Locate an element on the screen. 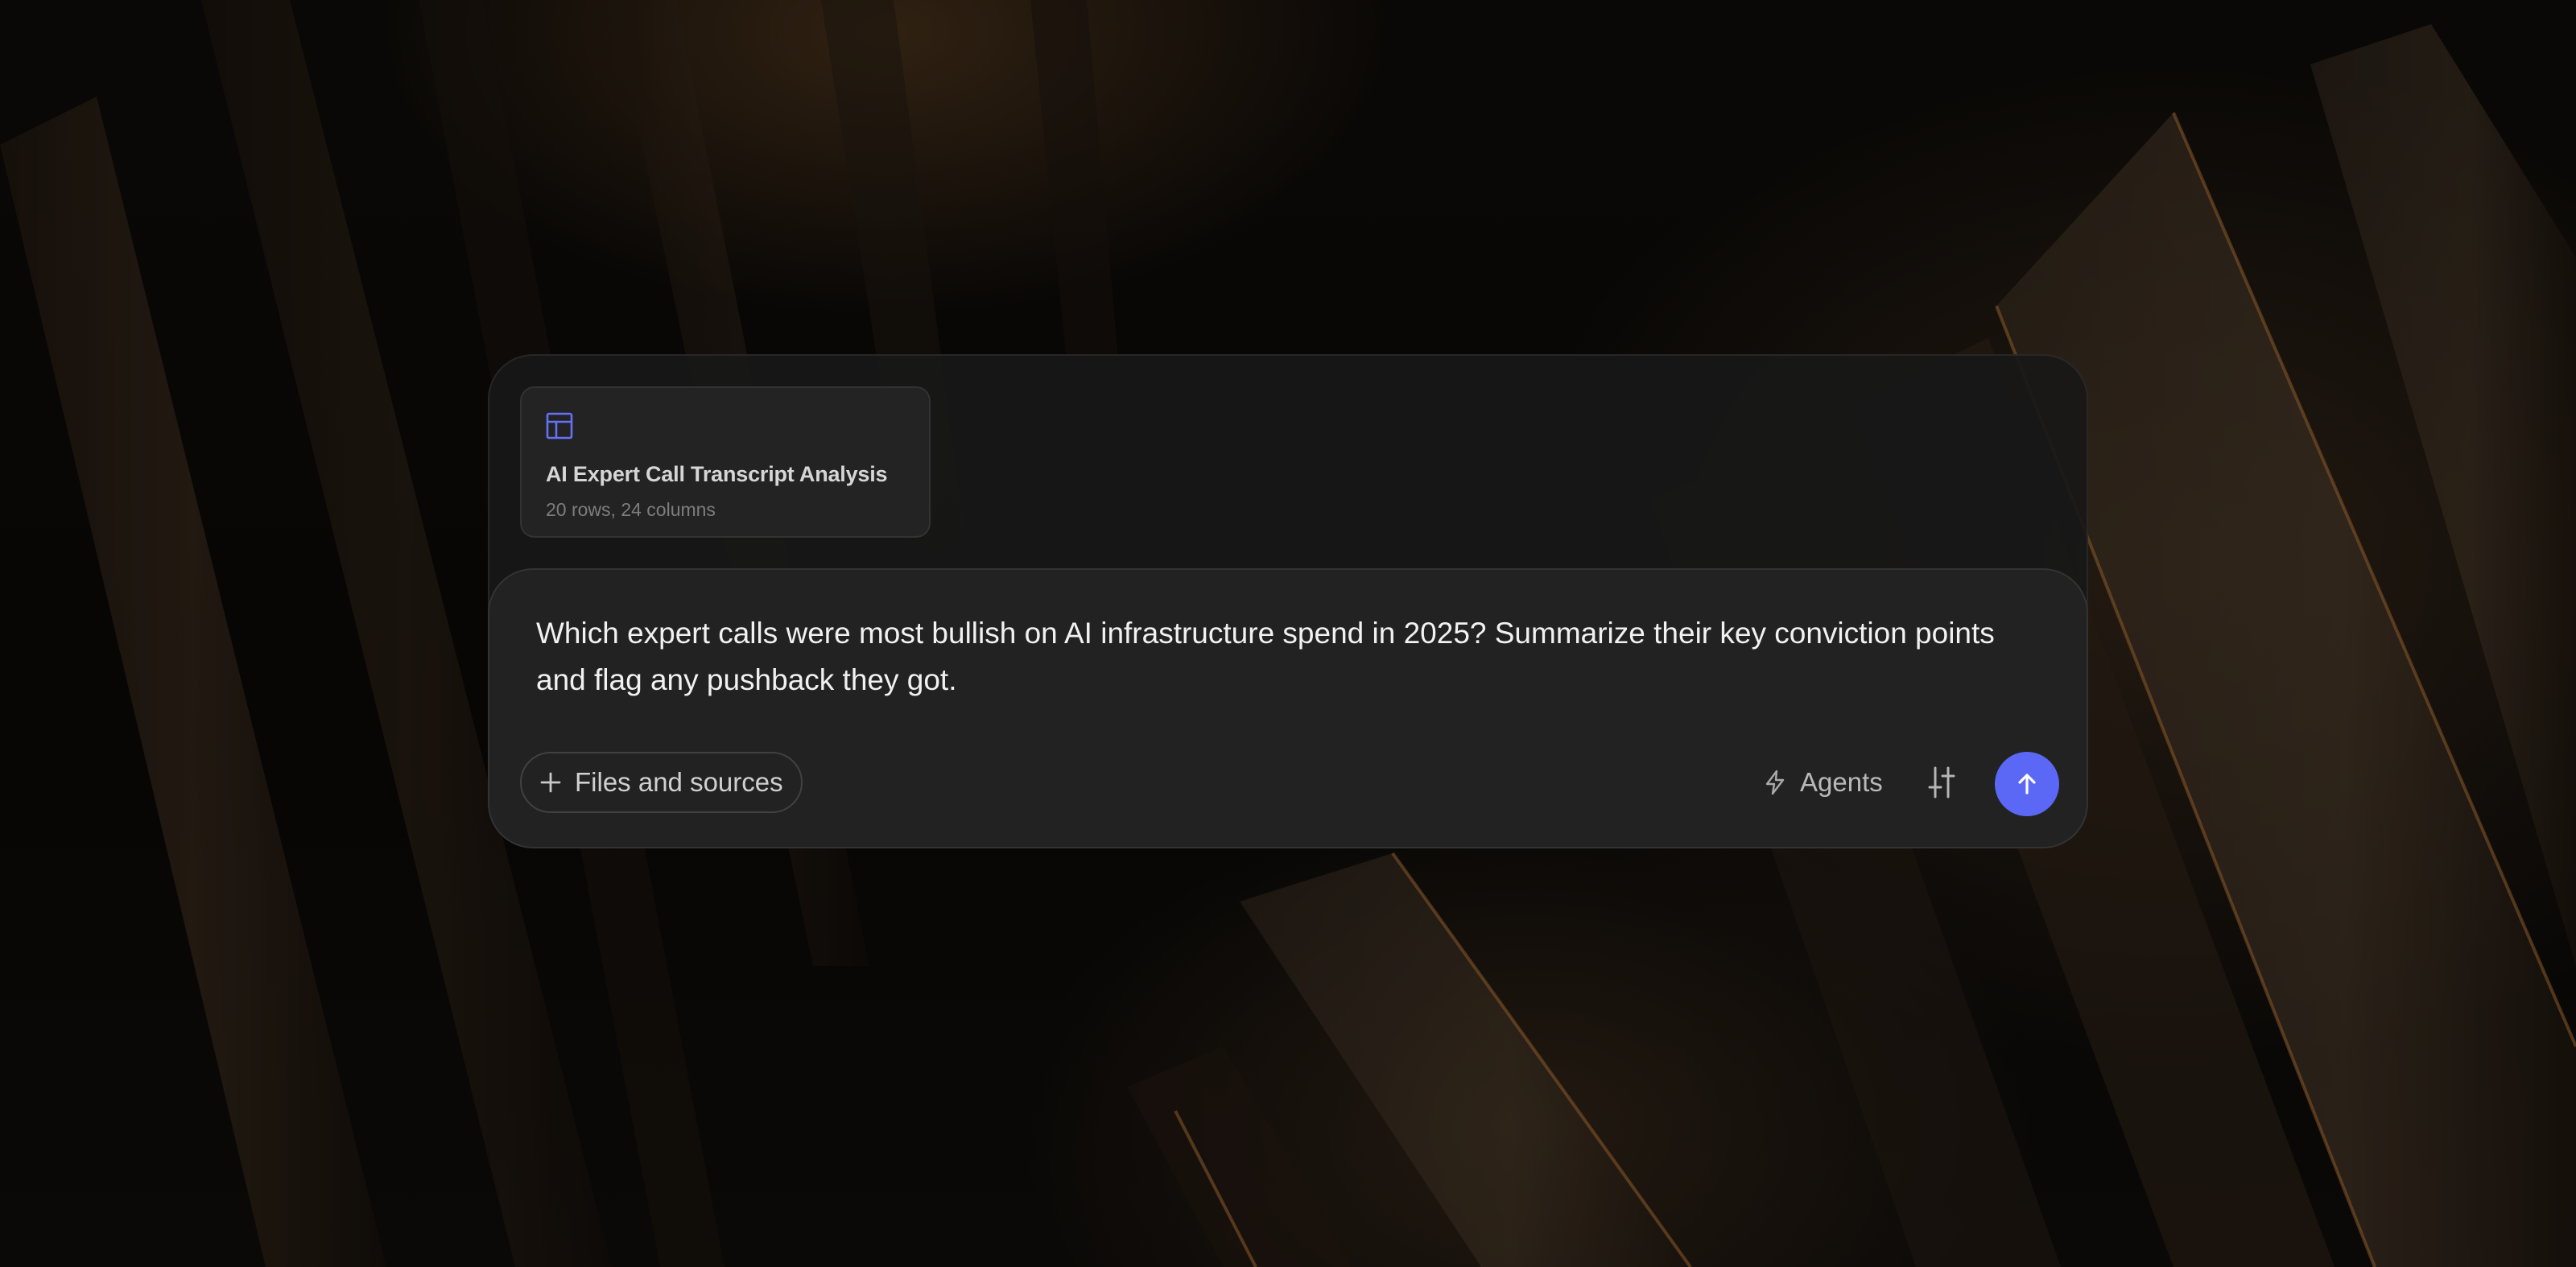 This screenshot has height=1267, width=2576. lightning-icon is located at coordinates (1775, 782).